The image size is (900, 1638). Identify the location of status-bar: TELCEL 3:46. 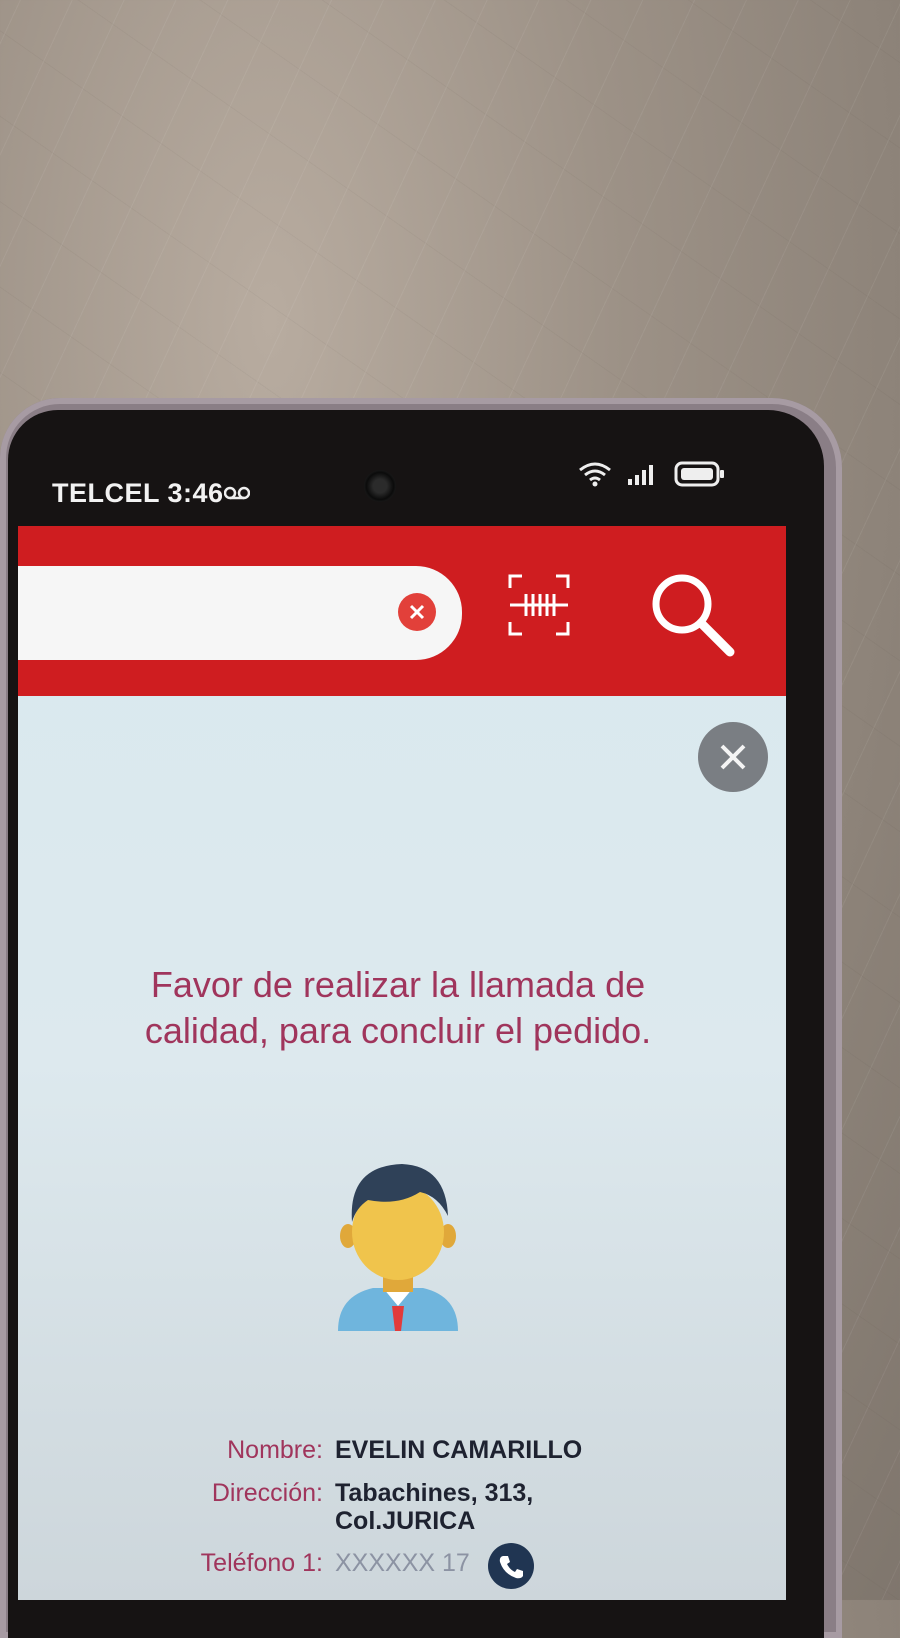
(400, 474).